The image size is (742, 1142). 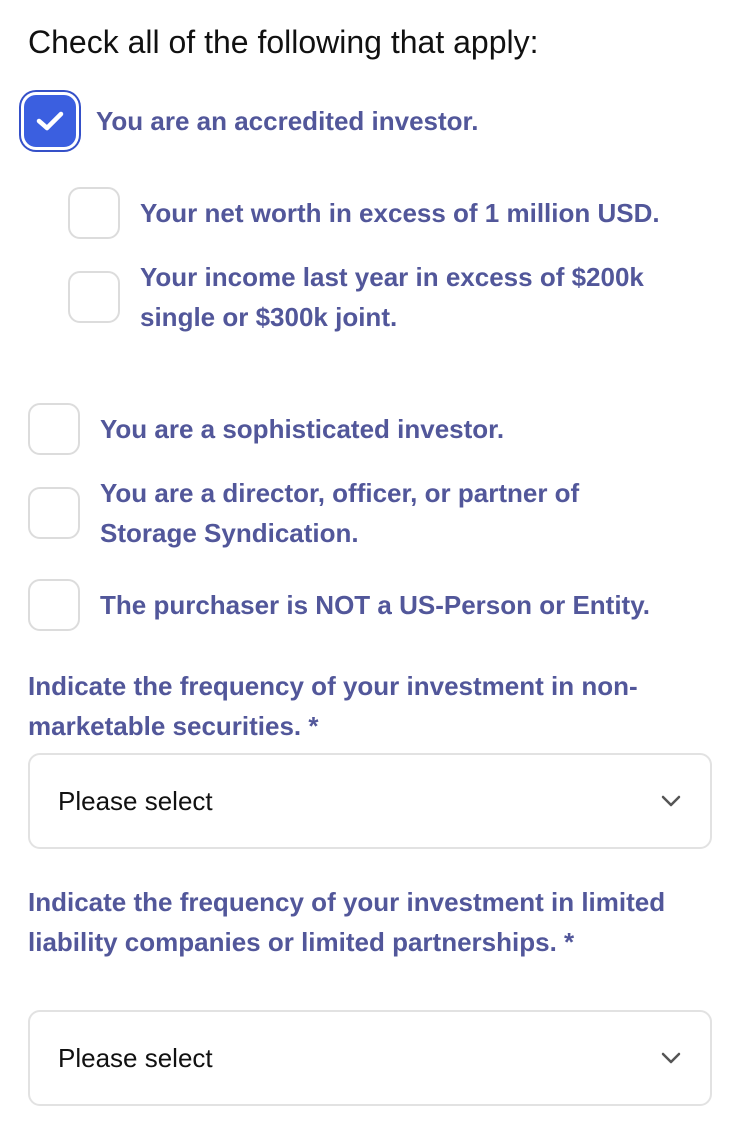 I want to click on option-accredited-investor: You are an accredited investor., so click(x=251, y=121).